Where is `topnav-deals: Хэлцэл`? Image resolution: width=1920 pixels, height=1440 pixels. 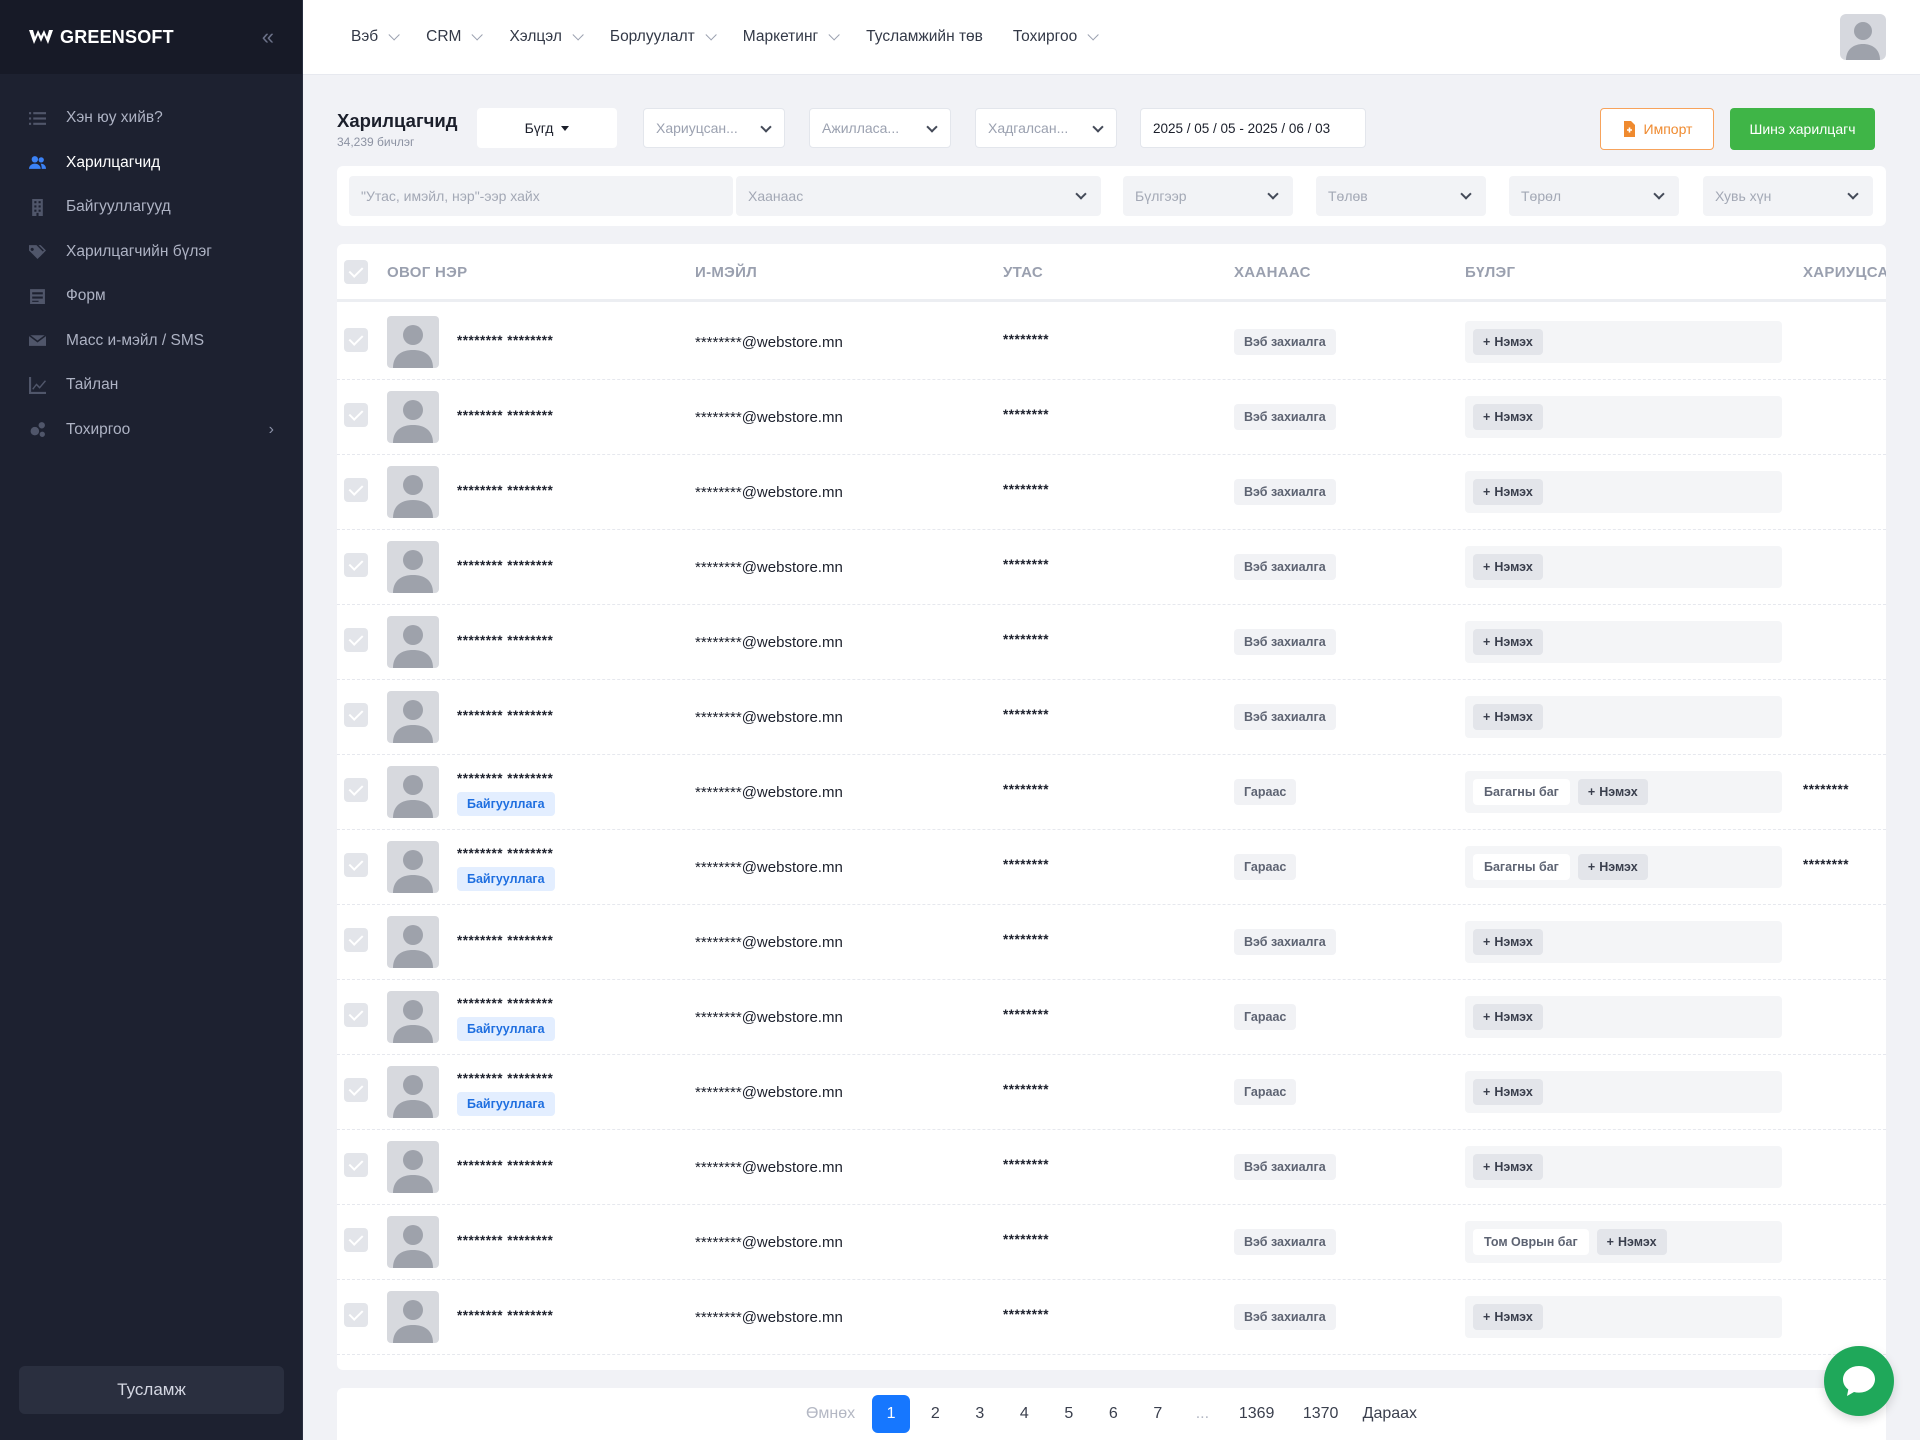
topnav-deals: Хэлцэл is located at coordinates (546, 37).